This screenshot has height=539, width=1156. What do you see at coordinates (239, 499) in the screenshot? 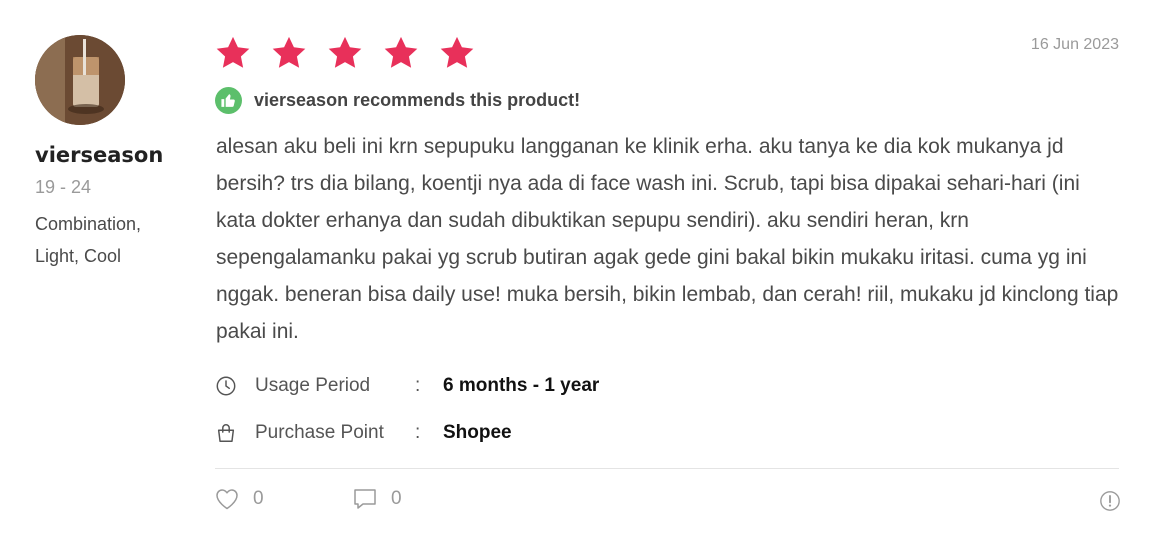
I see `like-button: 0` at bounding box center [239, 499].